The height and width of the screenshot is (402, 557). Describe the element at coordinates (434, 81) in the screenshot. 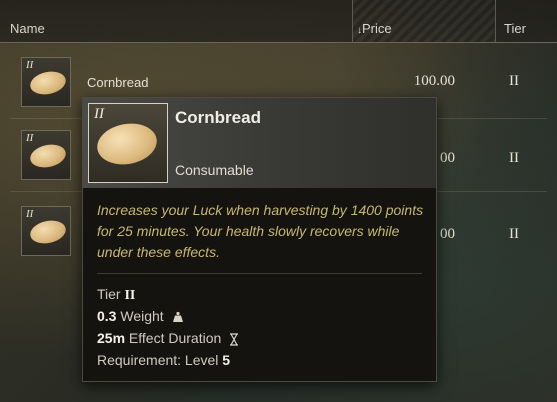

I see `item-price: 100.00` at that location.